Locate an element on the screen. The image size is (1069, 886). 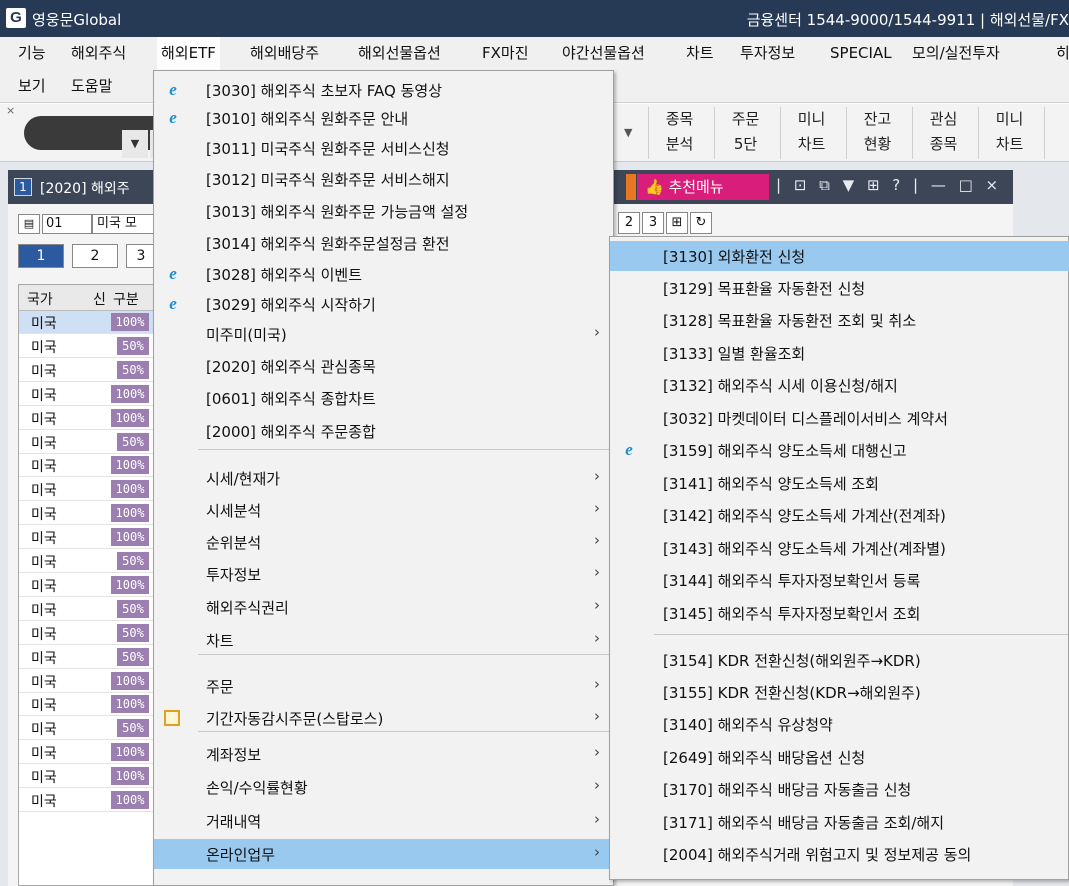
recommend-menu-button: 👍 추천메뉴 is located at coordinates (703, 187).